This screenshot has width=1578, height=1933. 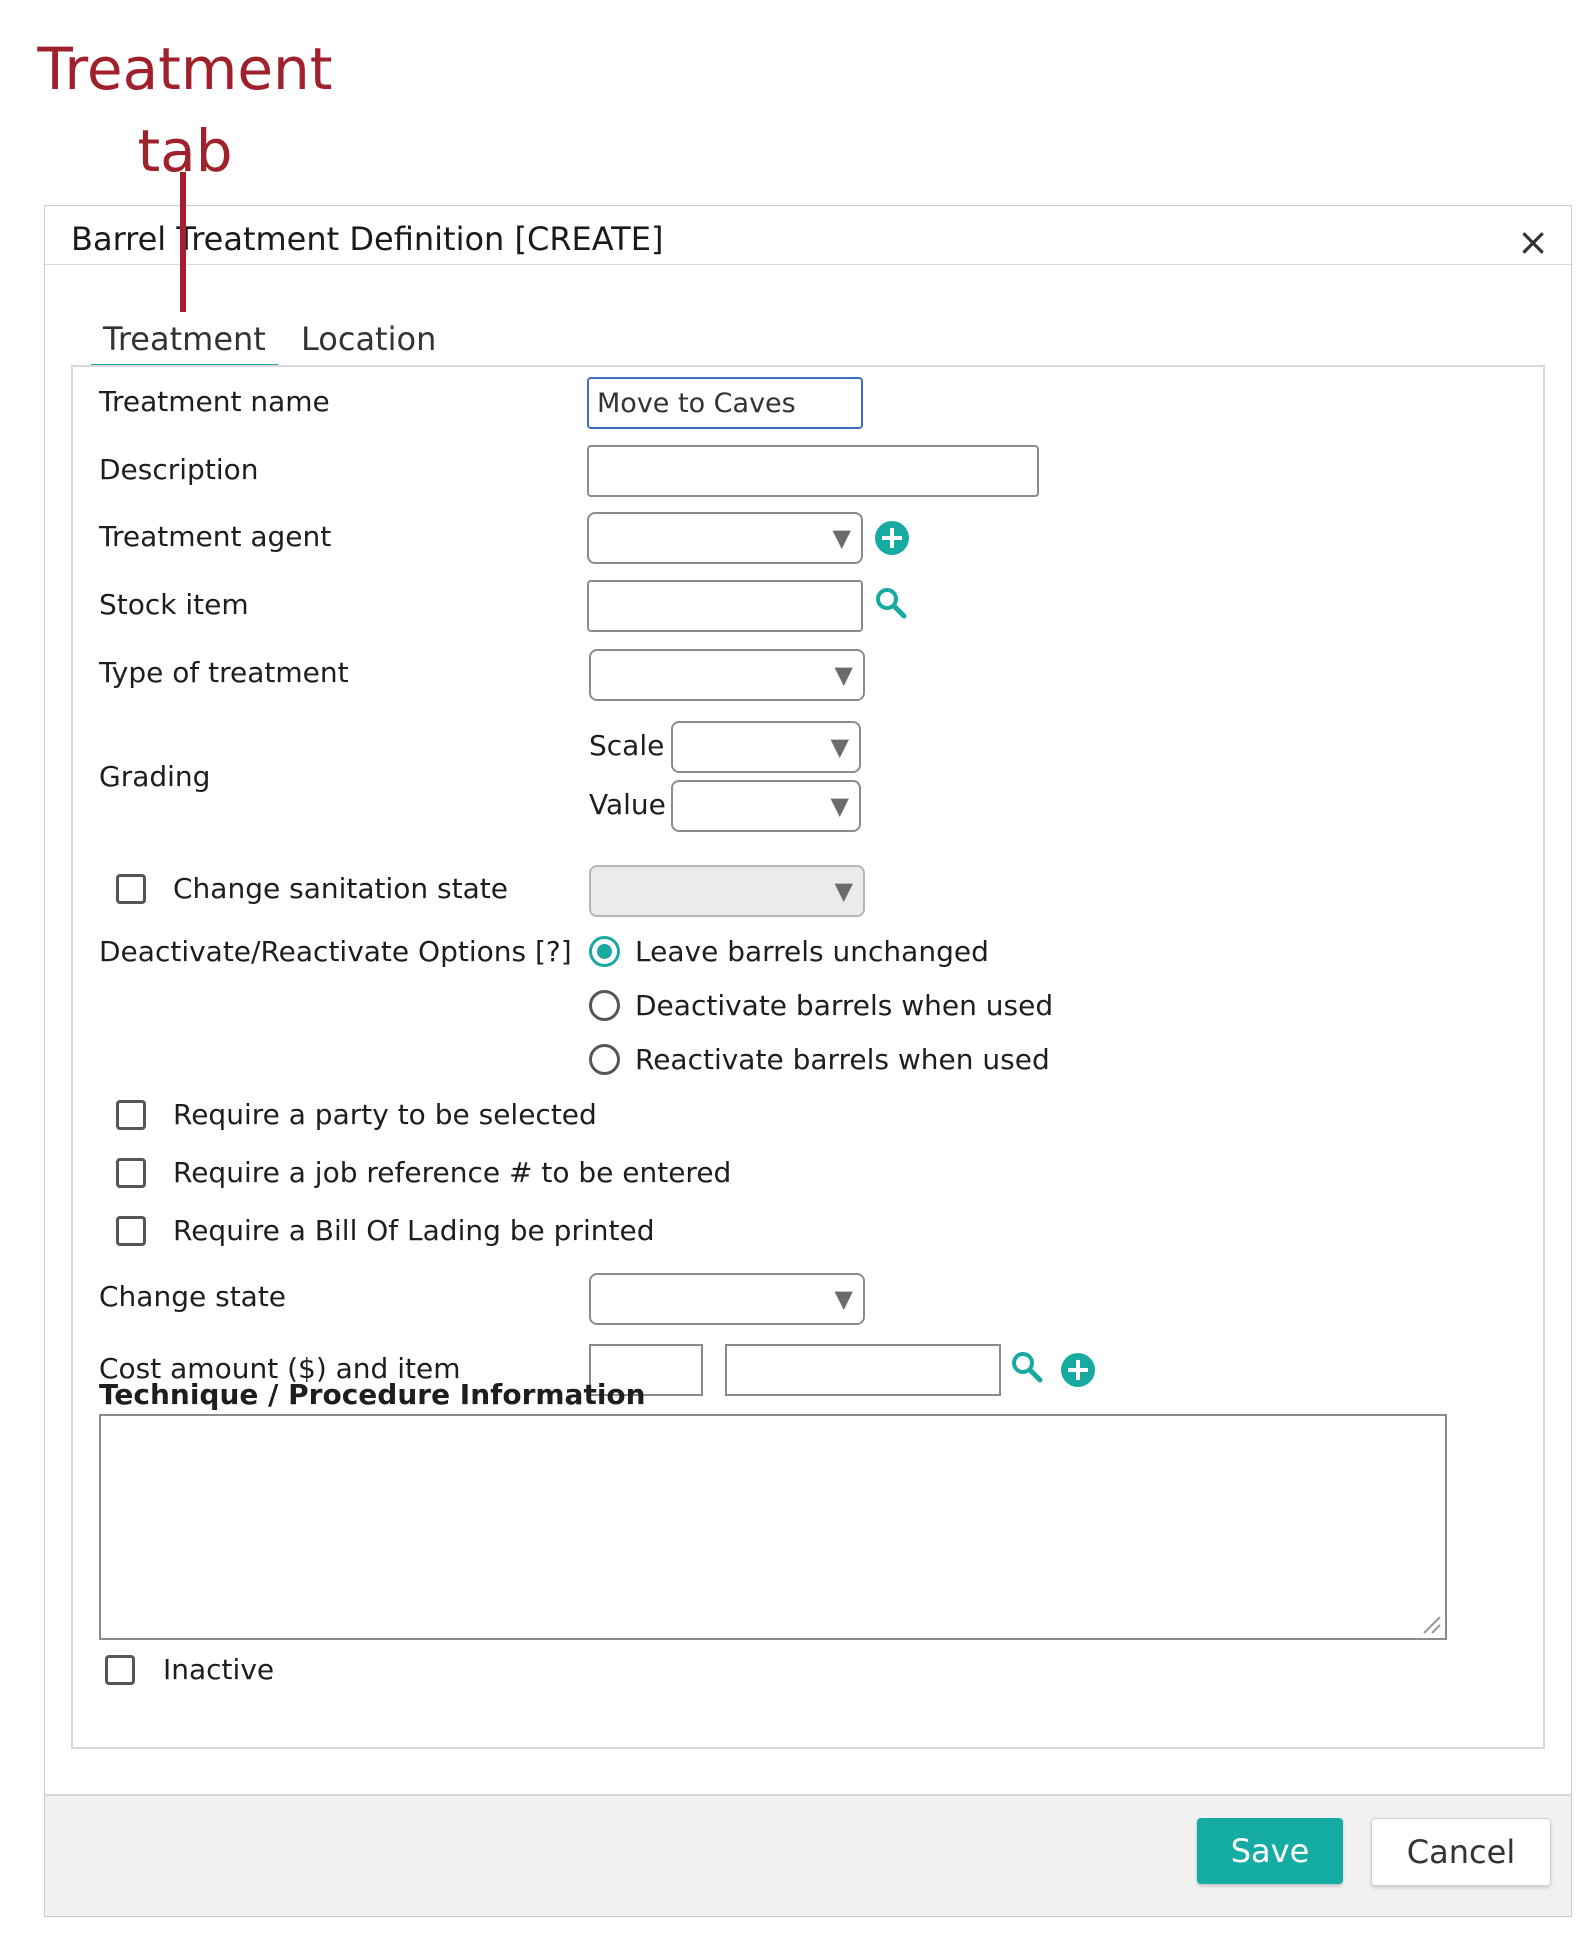 I want to click on tab-treatment: Treatment, so click(x=184, y=341).